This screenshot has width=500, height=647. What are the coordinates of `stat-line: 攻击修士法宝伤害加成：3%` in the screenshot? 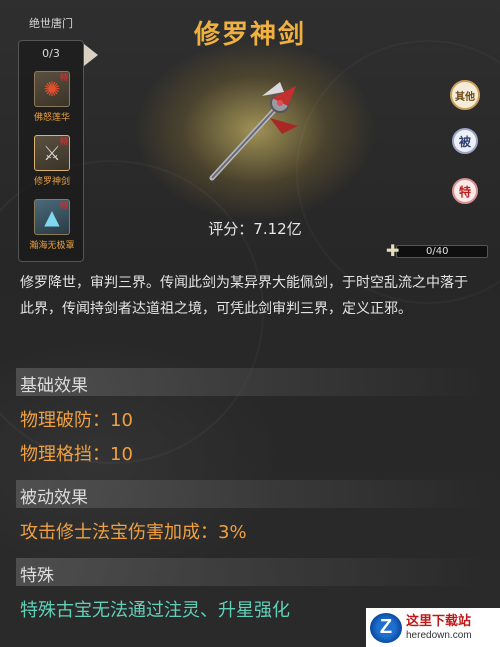 It's located at (133, 532).